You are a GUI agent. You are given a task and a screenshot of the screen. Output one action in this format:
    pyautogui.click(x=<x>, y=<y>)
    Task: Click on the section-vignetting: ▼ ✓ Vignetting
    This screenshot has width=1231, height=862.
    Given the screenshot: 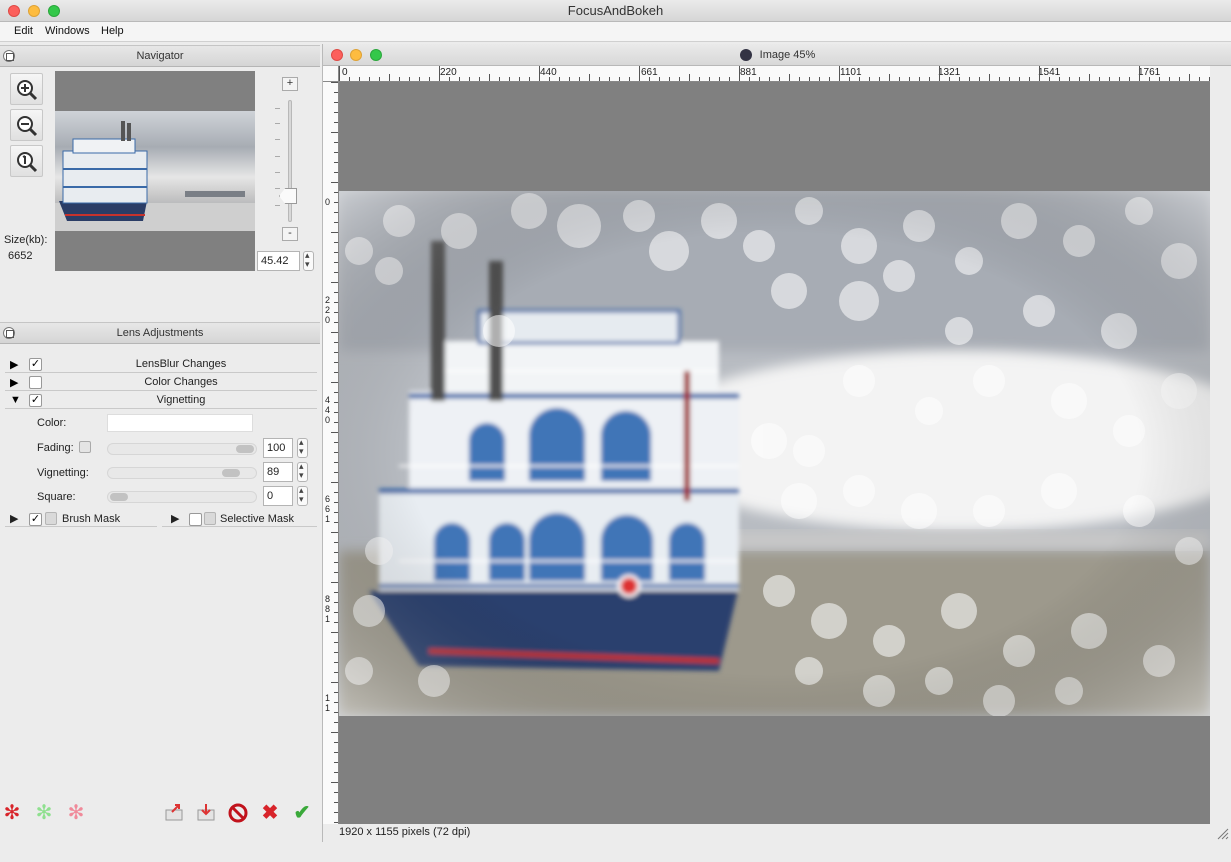 What is the action you would take?
    pyautogui.click(x=161, y=400)
    